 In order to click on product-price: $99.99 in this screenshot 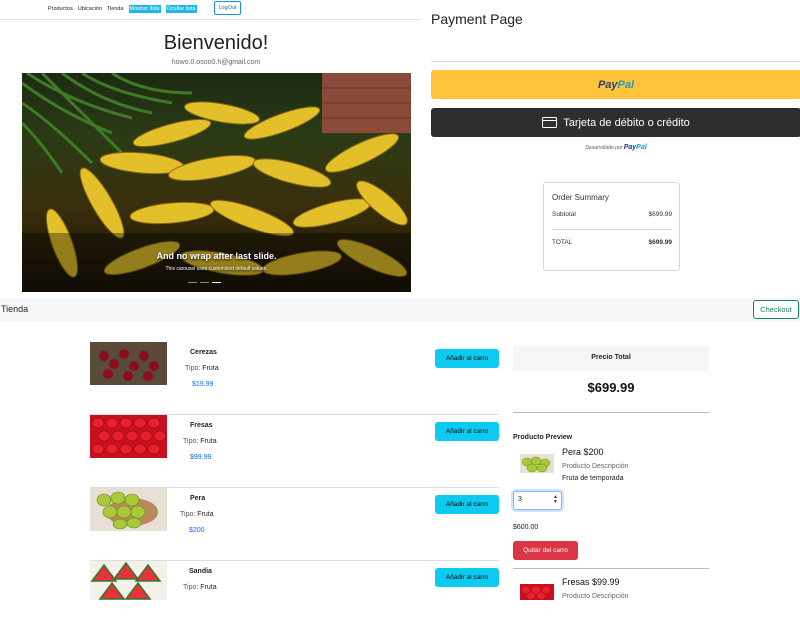, I will do `click(201, 457)`.